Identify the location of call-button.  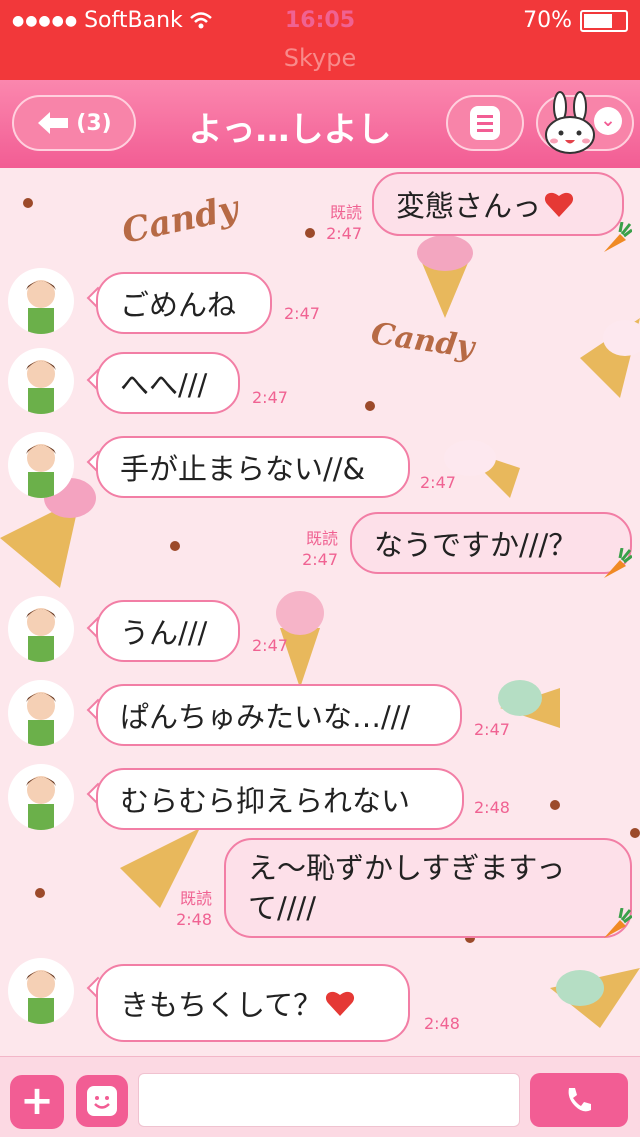
(579, 1100).